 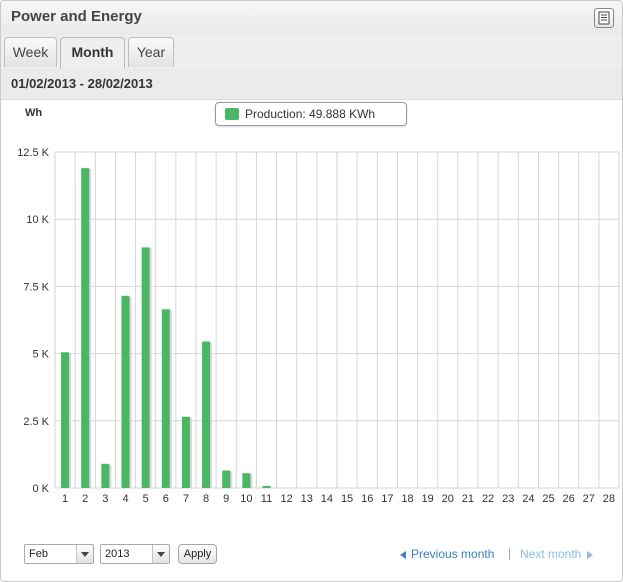 I want to click on x-tick-label: 26, so click(x=569, y=499).